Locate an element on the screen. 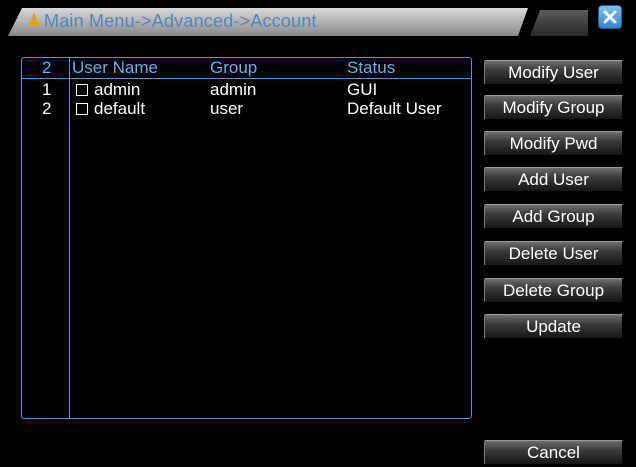 The image size is (636, 467). header-group: Group is located at coordinates (234, 67).